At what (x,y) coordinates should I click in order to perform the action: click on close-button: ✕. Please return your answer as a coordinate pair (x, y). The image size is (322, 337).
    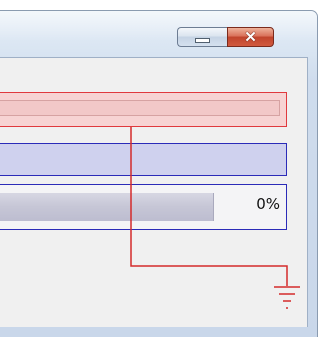
    Looking at the image, I should click on (250, 37).